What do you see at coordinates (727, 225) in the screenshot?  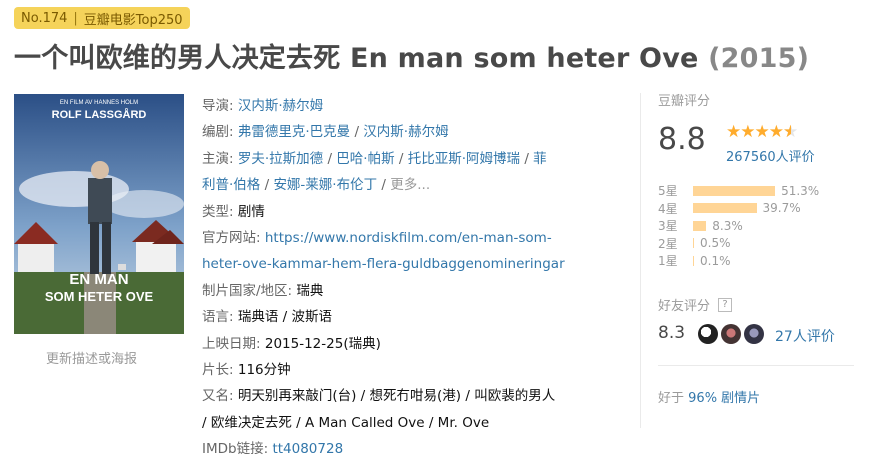 I see `rating-pct: 8.3%` at bounding box center [727, 225].